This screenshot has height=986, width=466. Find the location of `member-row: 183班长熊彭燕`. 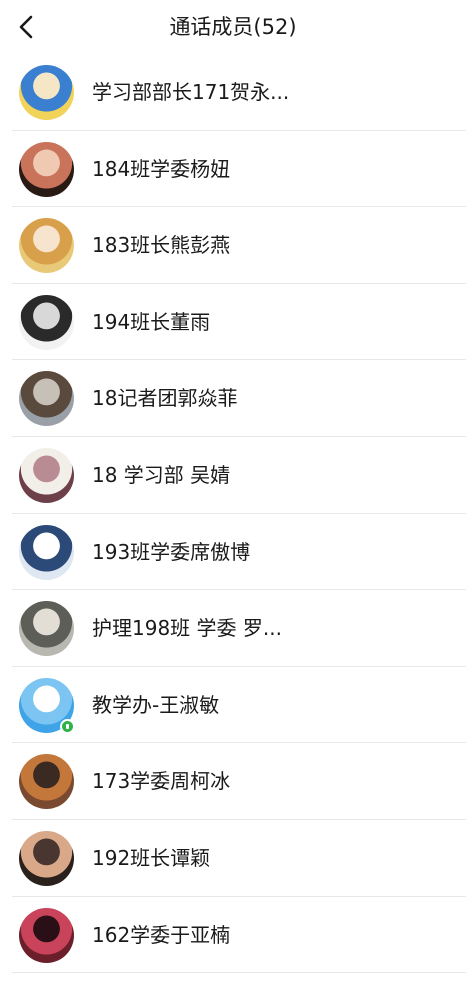

member-row: 183班长熊彭燕 is located at coordinates (233, 245).